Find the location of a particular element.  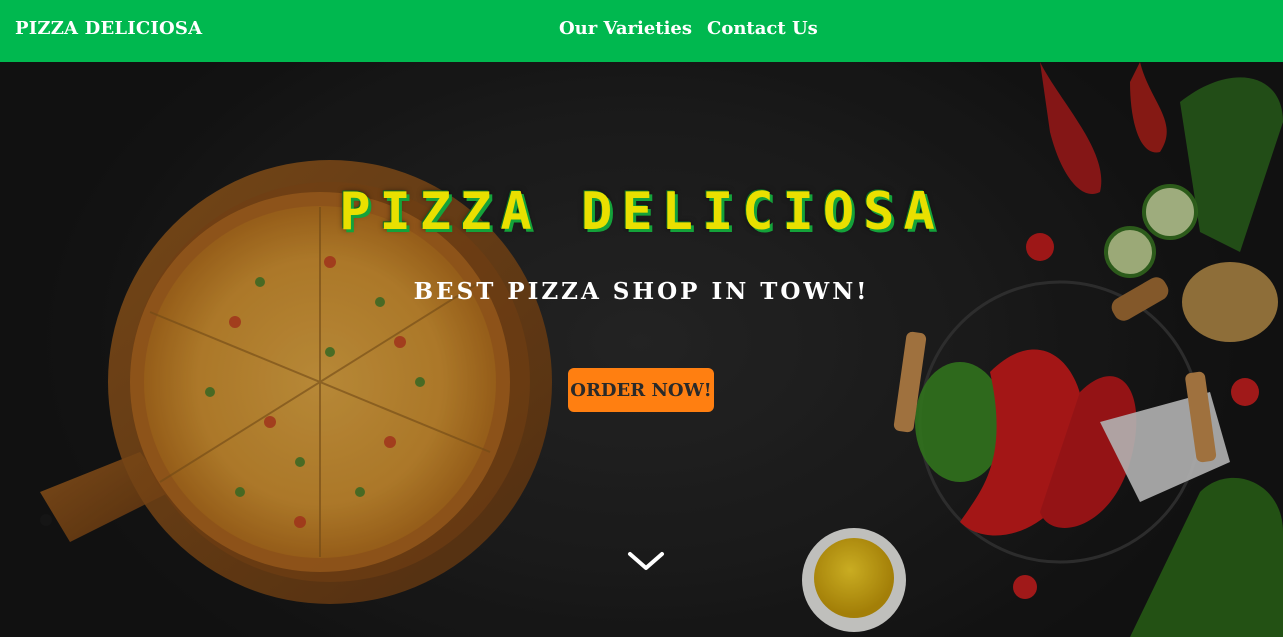

navbar: PIZZA DELICIOSA Our Varieties Contact Us is located at coordinates (641, 31).